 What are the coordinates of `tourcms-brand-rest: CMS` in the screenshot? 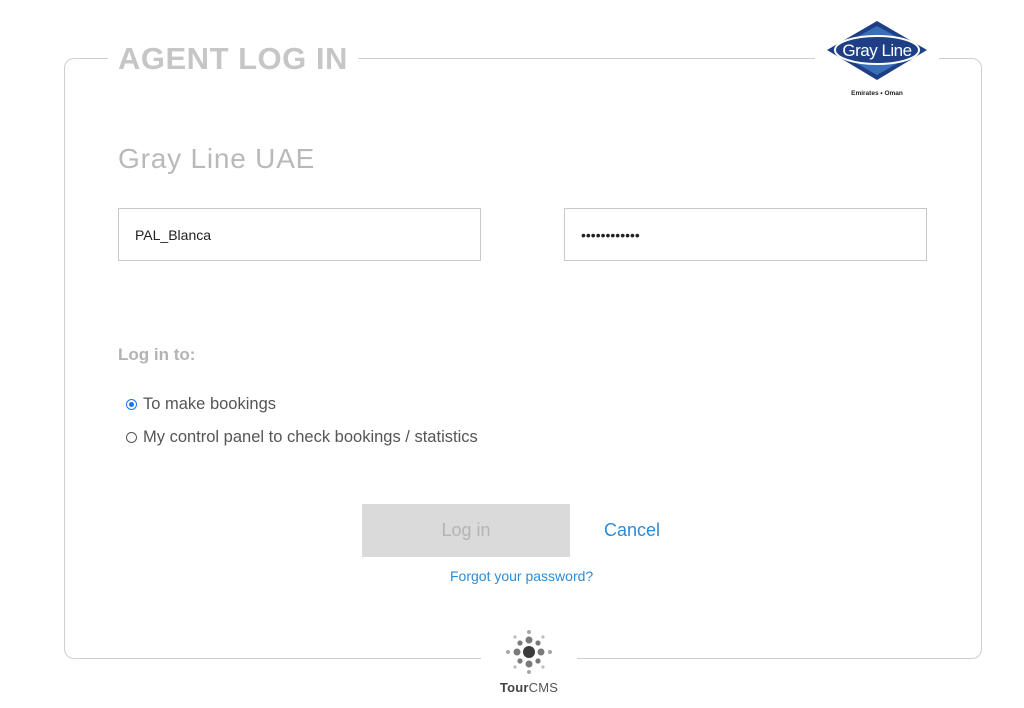 It's located at (543, 687).